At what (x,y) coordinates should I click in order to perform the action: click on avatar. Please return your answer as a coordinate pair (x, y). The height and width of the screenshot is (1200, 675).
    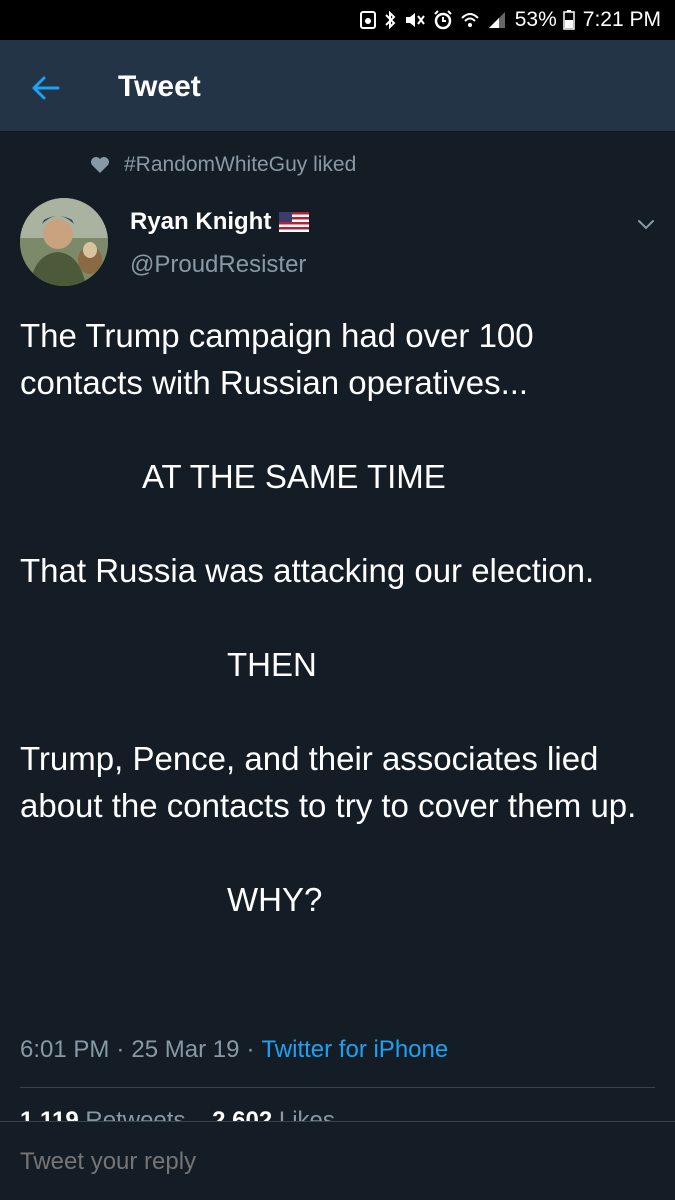
    Looking at the image, I should click on (64, 242).